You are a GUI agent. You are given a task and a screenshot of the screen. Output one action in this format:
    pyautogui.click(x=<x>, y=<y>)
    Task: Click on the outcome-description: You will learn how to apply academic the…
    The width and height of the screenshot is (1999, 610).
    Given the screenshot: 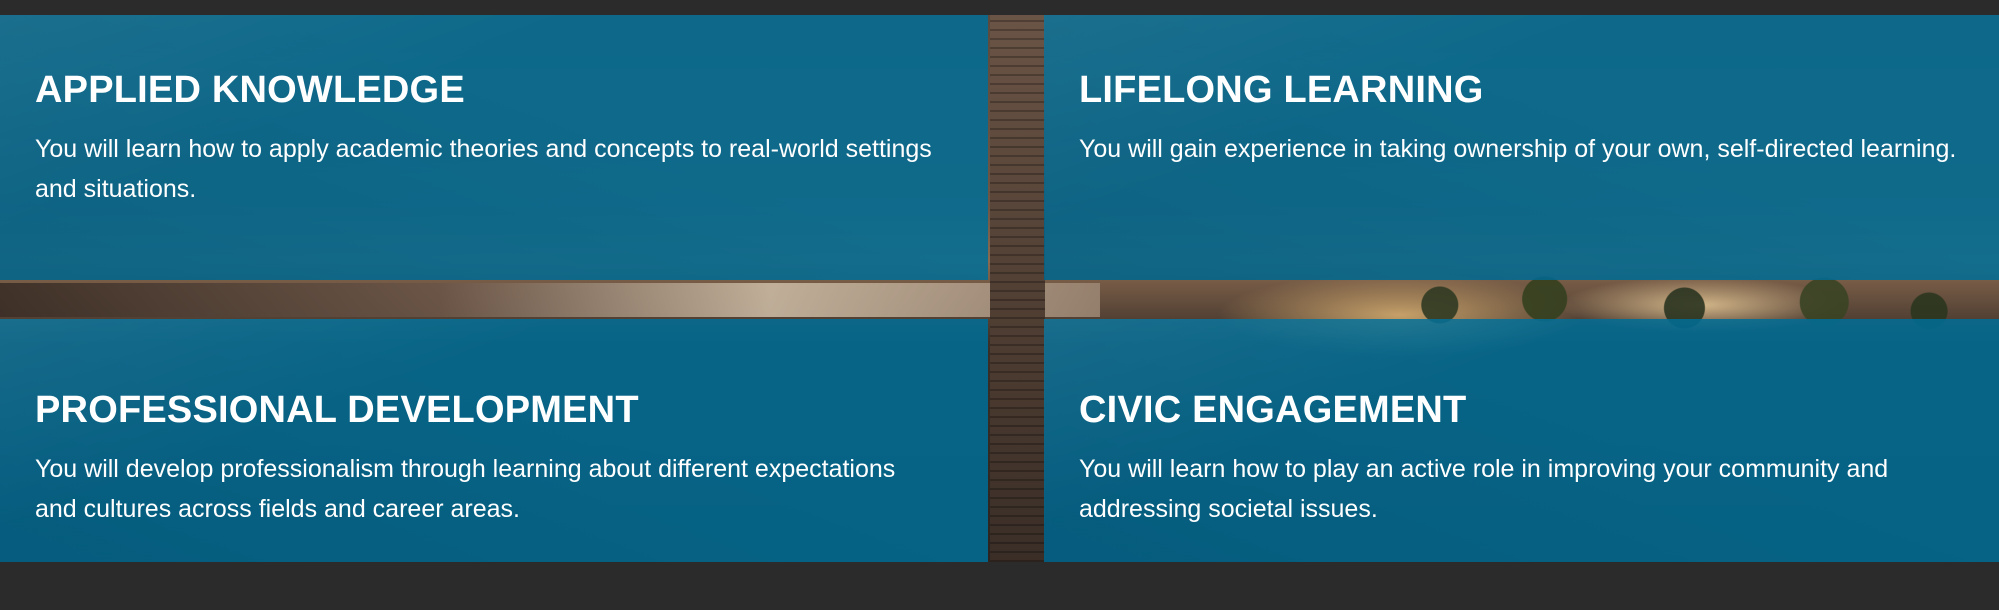 What is the action you would take?
    pyautogui.click(x=483, y=169)
    